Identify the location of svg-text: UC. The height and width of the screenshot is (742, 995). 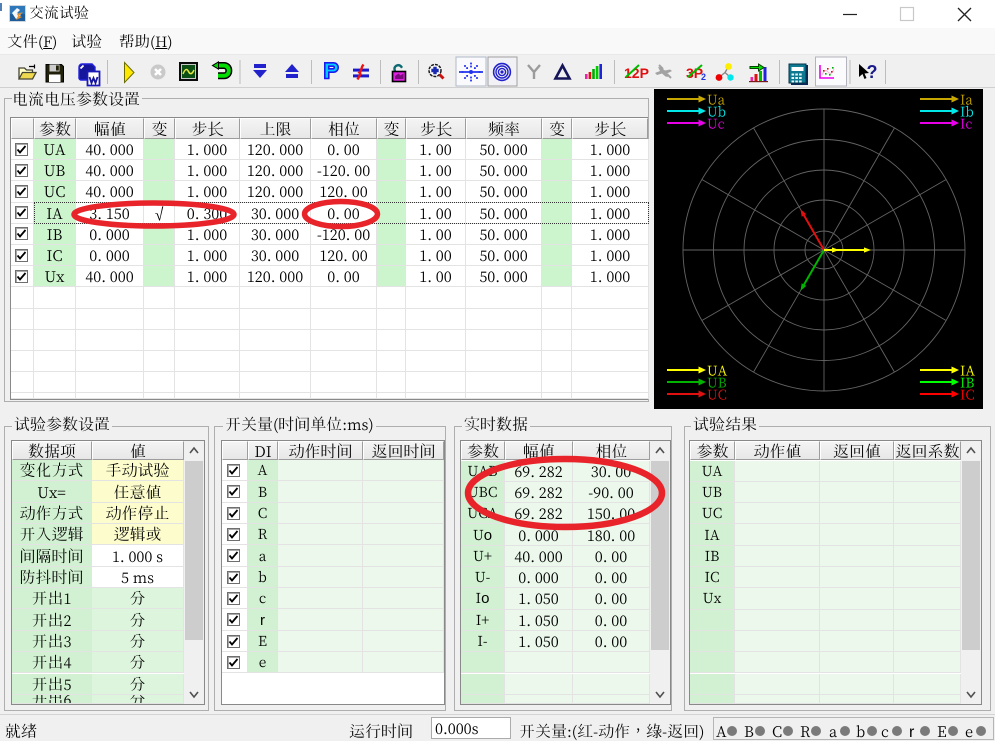
(717, 395).